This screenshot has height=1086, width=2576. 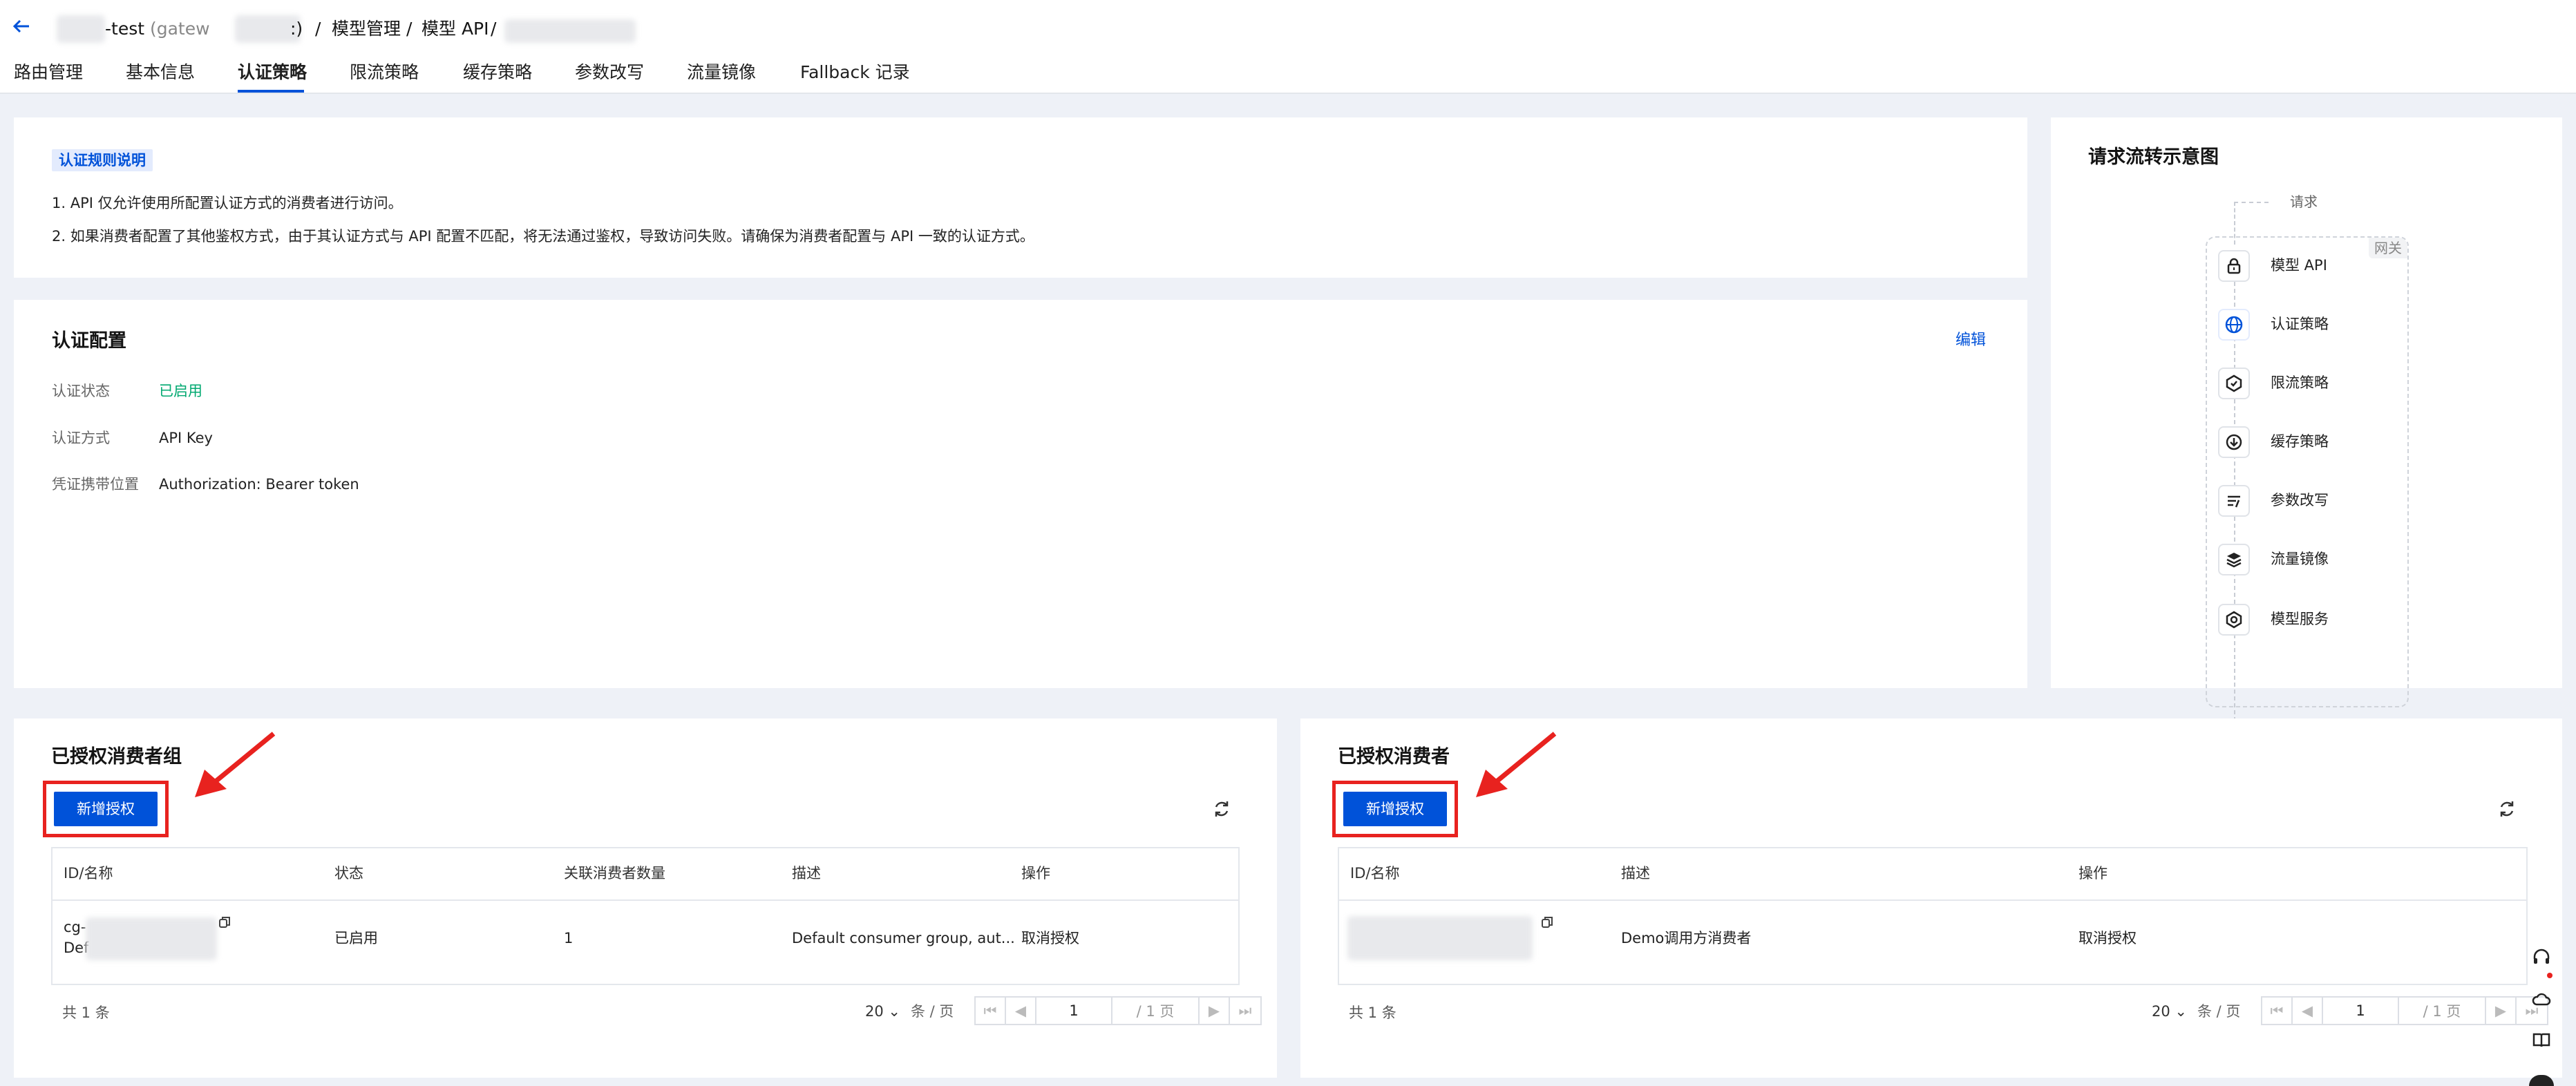 I want to click on flow-step-traffic-mirror: 流量镜像, so click(x=2300, y=559).